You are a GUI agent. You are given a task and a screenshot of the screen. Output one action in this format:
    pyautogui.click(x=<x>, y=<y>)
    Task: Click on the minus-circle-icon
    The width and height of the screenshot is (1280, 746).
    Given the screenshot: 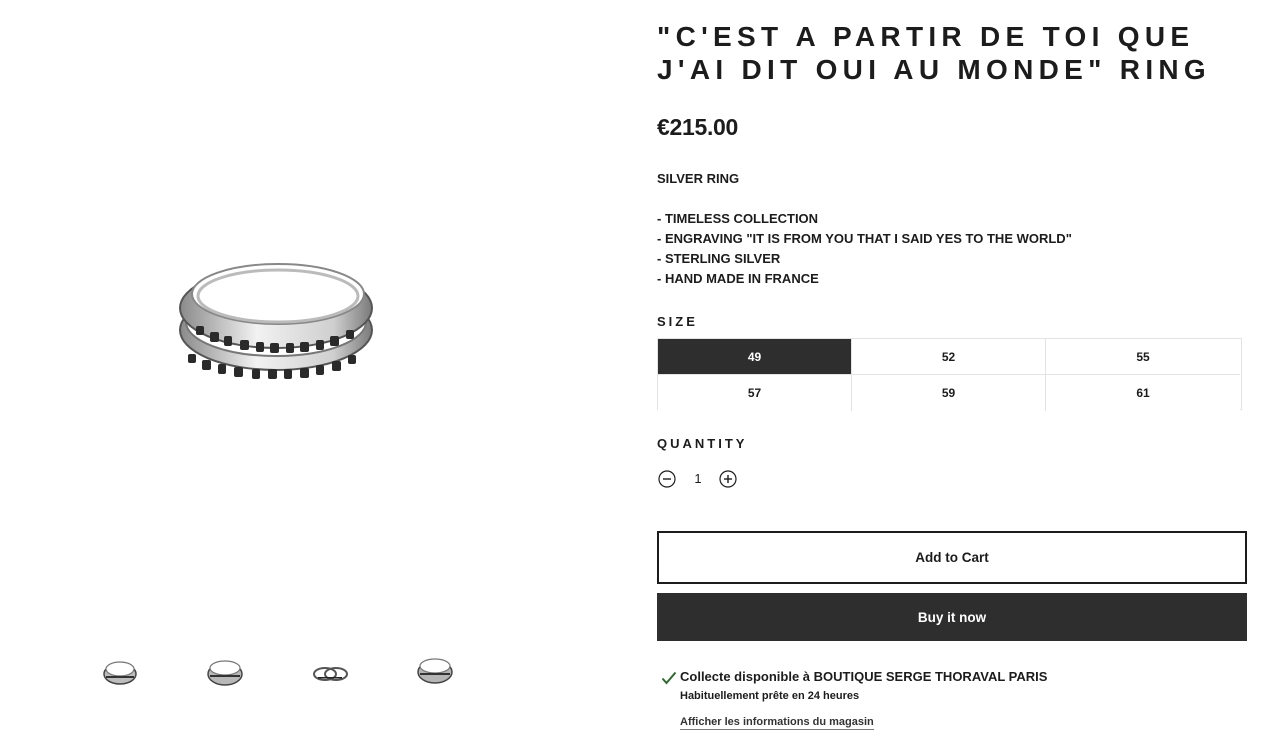 What is the action you would take?
    pyautogui.click(x=667, y=479)
    